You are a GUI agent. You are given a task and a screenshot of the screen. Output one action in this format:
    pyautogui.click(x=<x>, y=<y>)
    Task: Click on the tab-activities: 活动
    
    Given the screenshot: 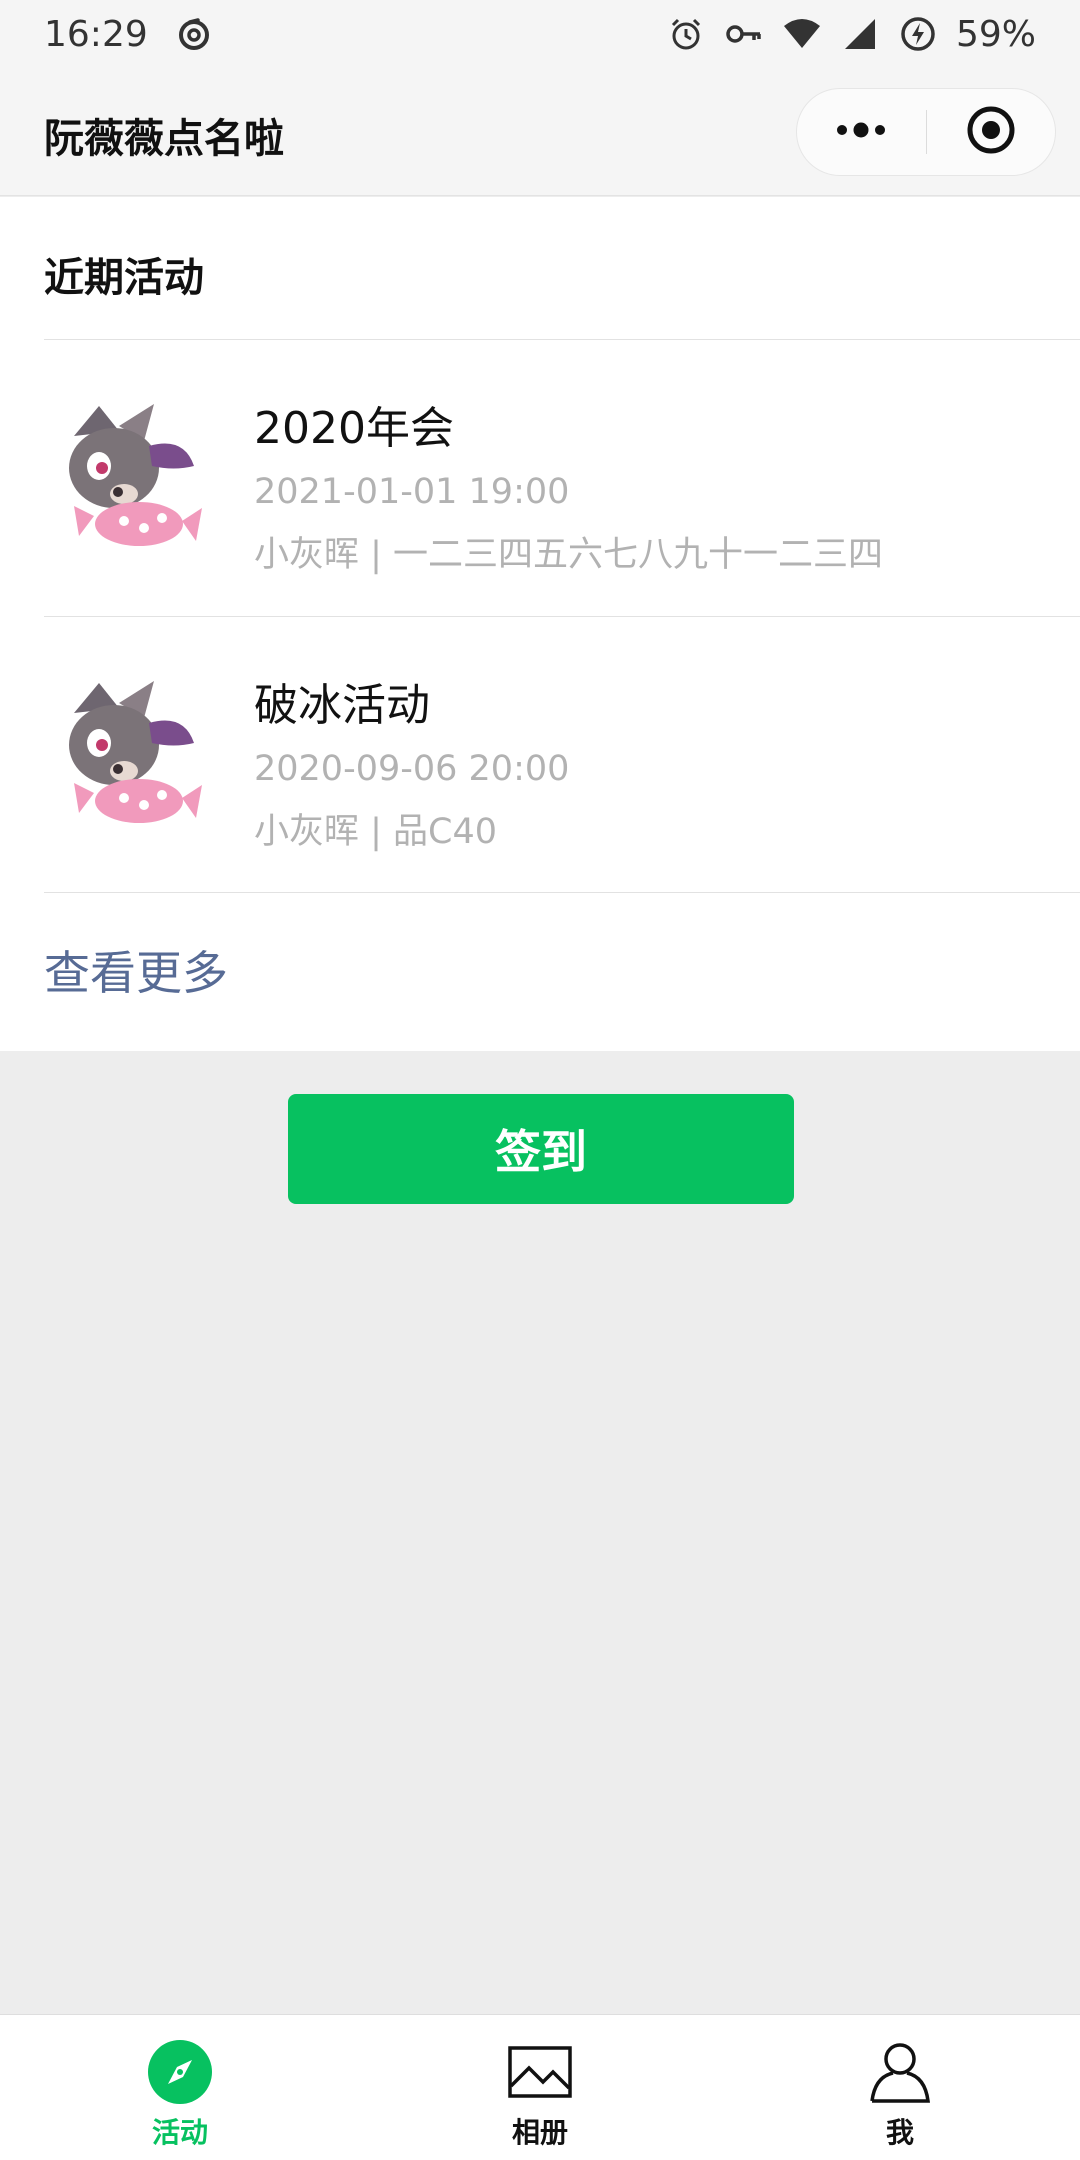 What is the action you would take?
    pyautogui.click(x=180, y=2087)
    